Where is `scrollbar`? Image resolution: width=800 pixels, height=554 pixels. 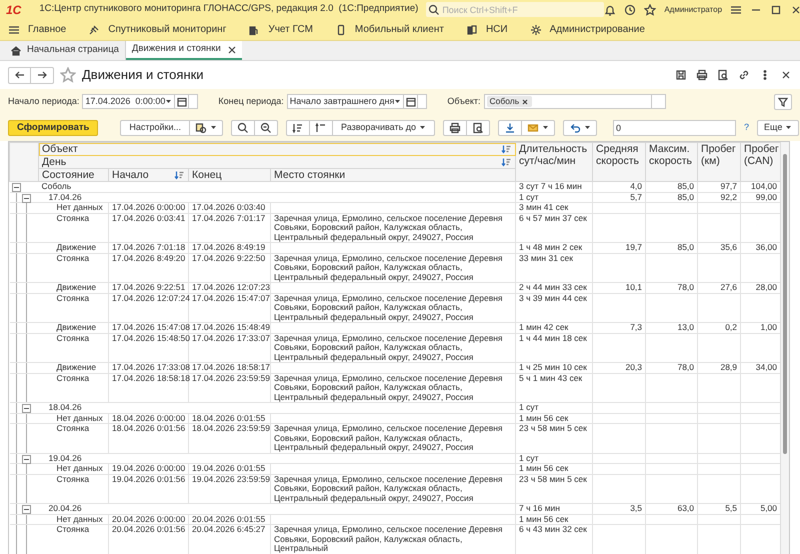 scrollbar is located at coordinates (784, 348).